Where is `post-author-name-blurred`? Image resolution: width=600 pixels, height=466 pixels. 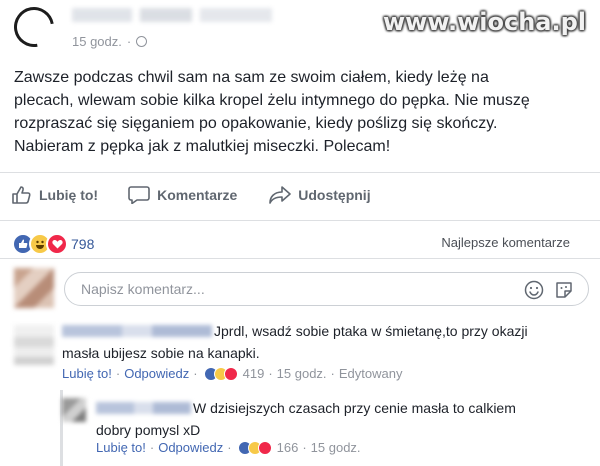 post-author-name-blurred is located at coordinates (172, 15).